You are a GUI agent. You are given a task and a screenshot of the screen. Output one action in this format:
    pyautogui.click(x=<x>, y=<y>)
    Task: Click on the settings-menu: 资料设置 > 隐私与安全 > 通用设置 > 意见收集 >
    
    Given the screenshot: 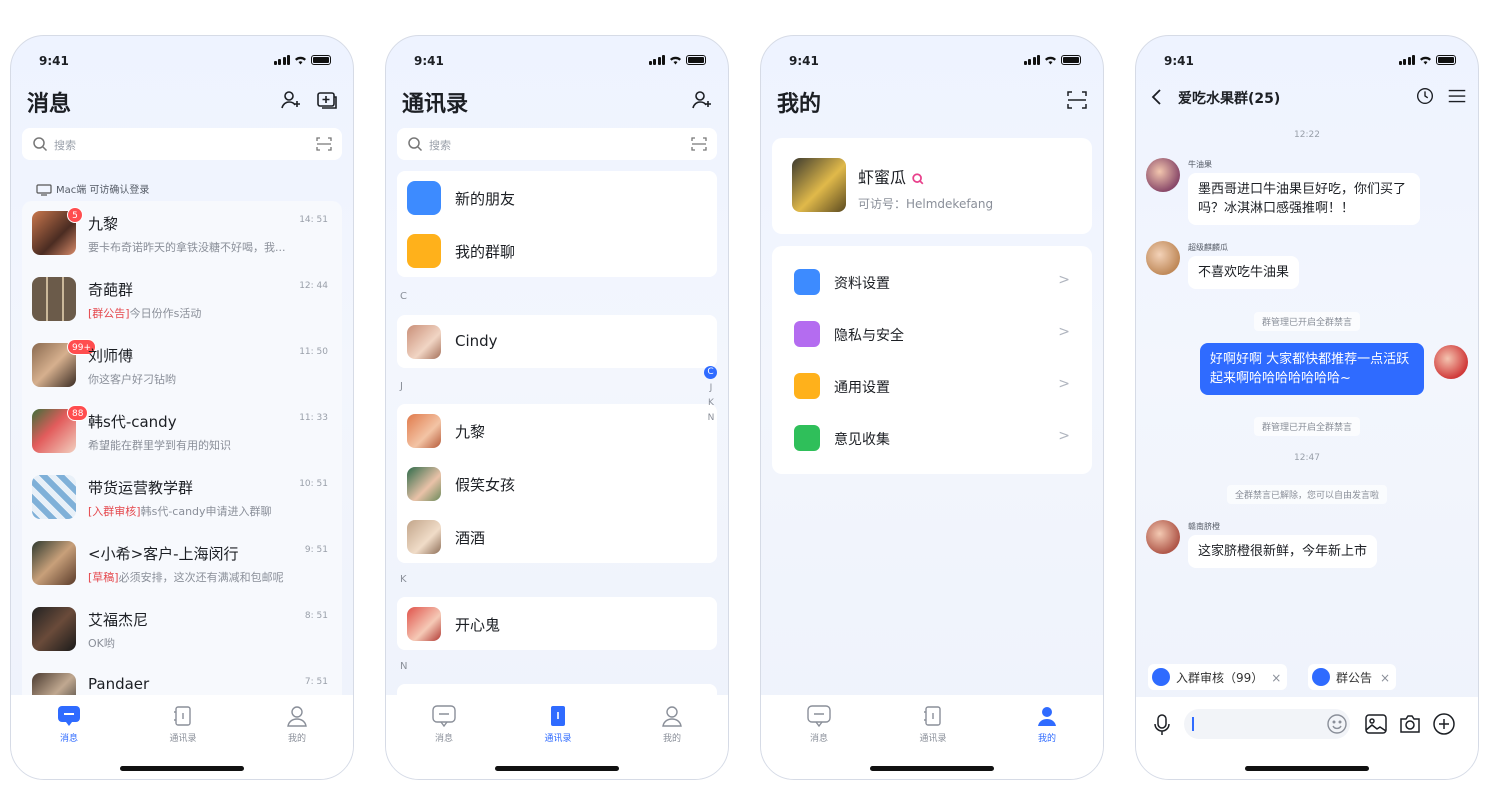 What is the action you would take?
    pyautogui.click(x=932, y=360)
    